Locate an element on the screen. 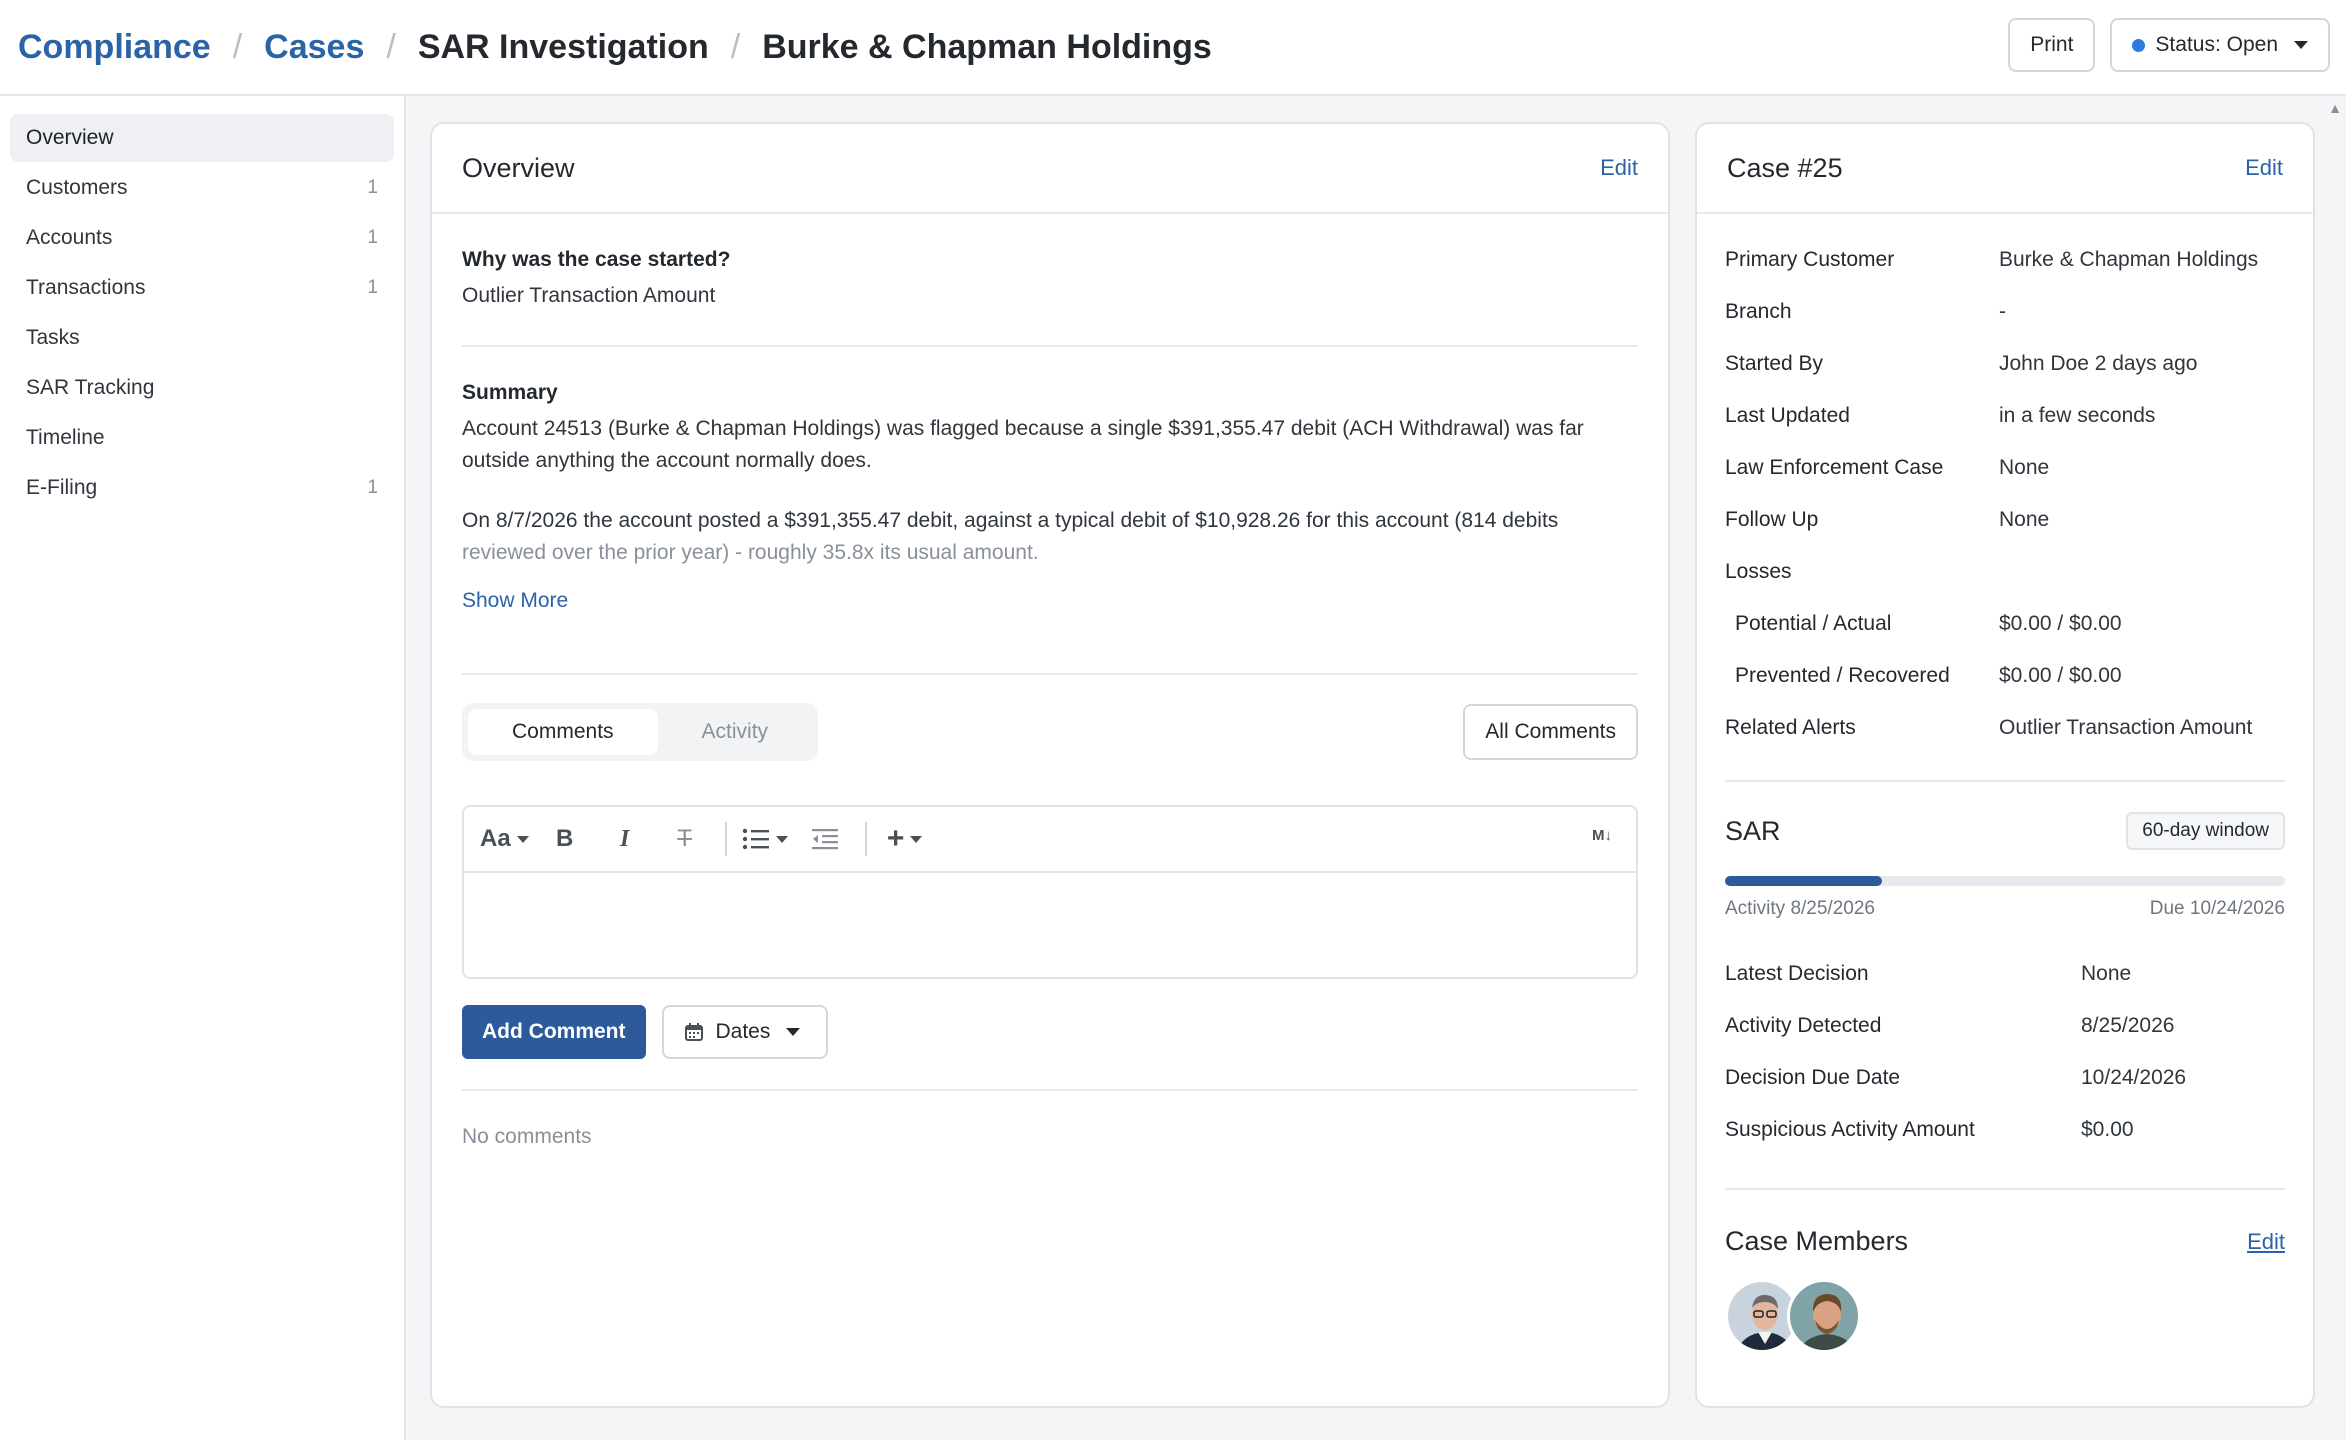 The width and height of the screenshot is (2346, 1440). sidebar-item-e-filing: E-Filing 1 is located at coordinates (202, 488).